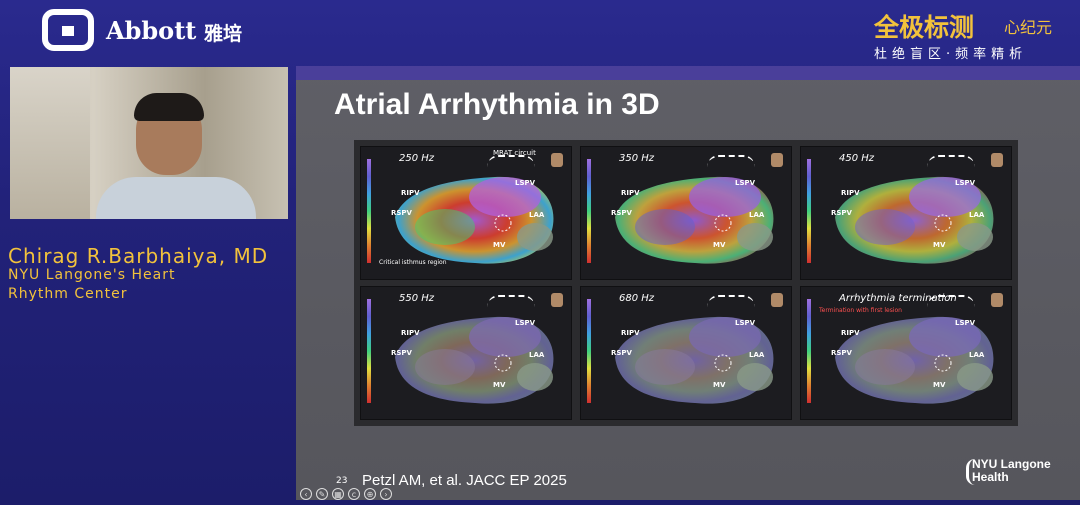 The image size is (1080, 505). Describe the element at coordinates (417, 158) in the screenshot. I see `frequency-label: 250 Hz` at that location.